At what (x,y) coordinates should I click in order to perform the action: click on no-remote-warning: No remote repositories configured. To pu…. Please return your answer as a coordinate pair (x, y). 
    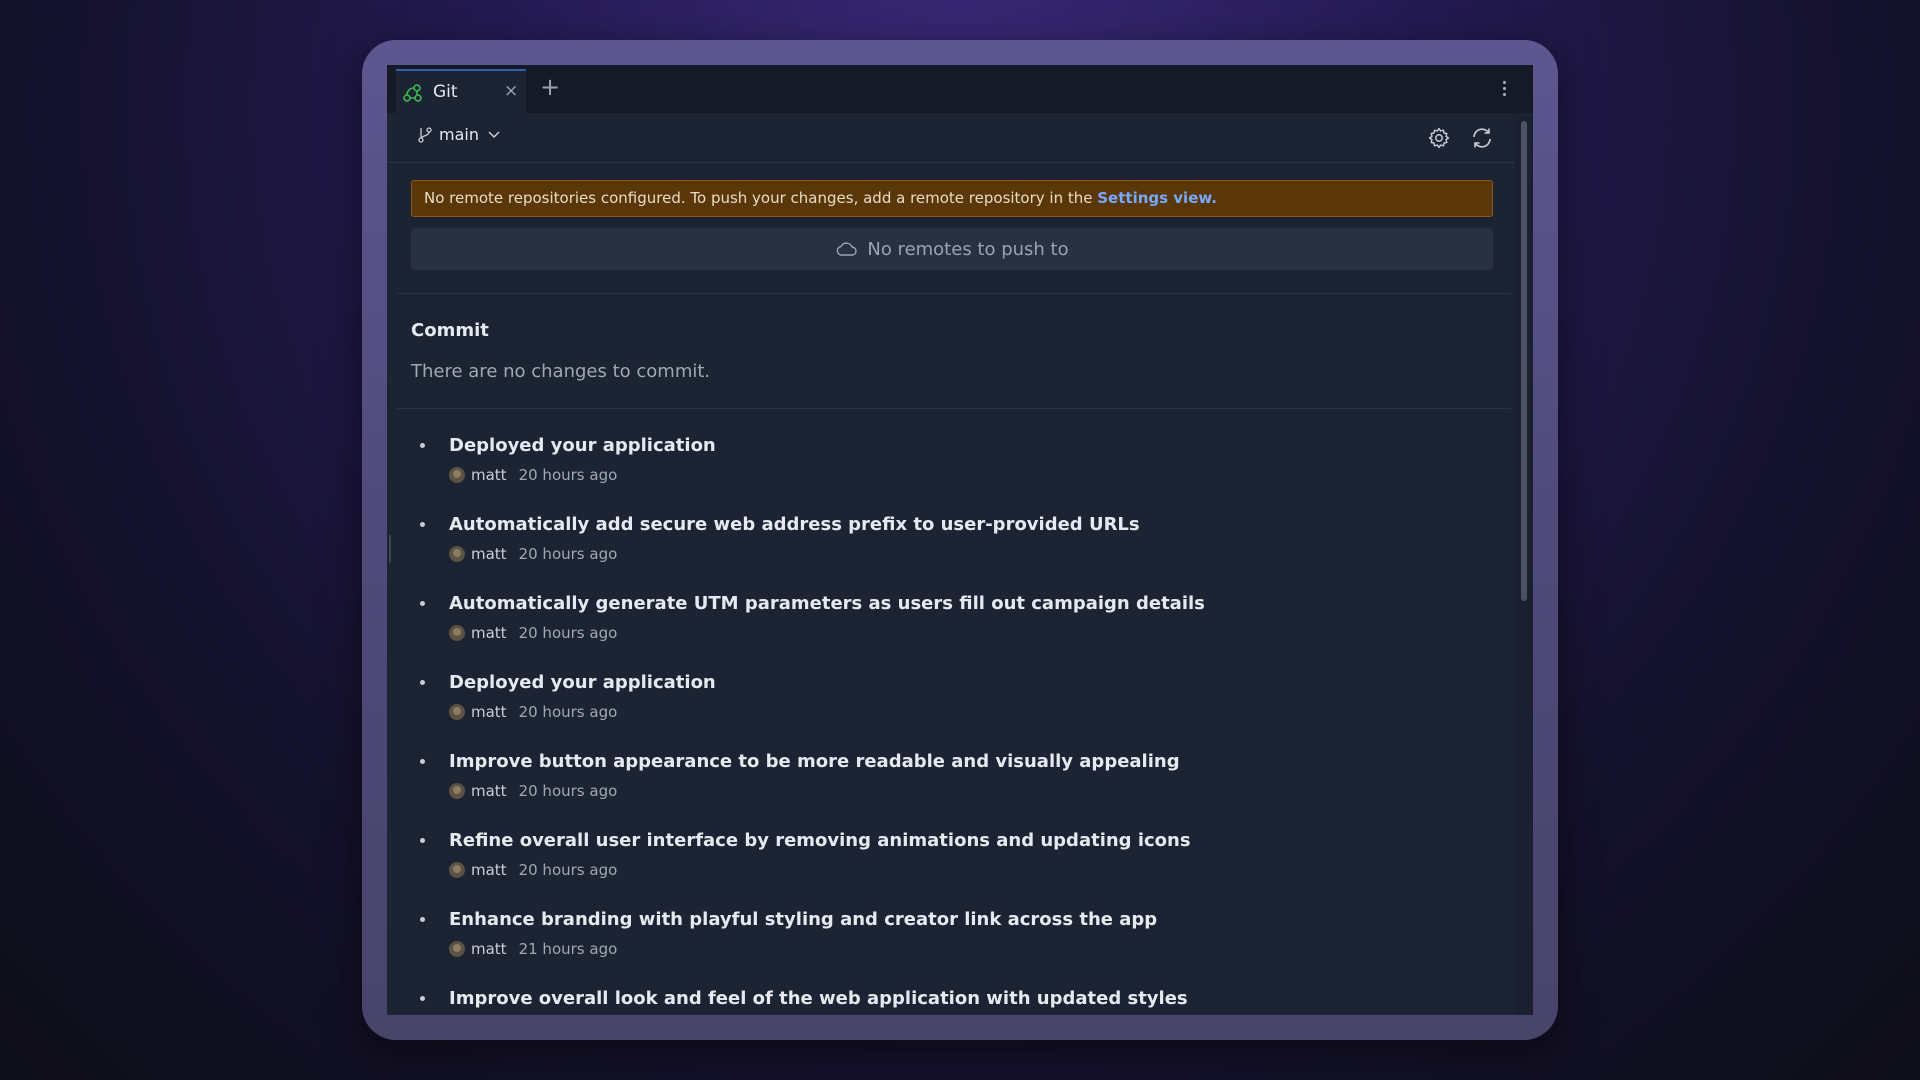
    Looking at the image, I should click on (952, 198).